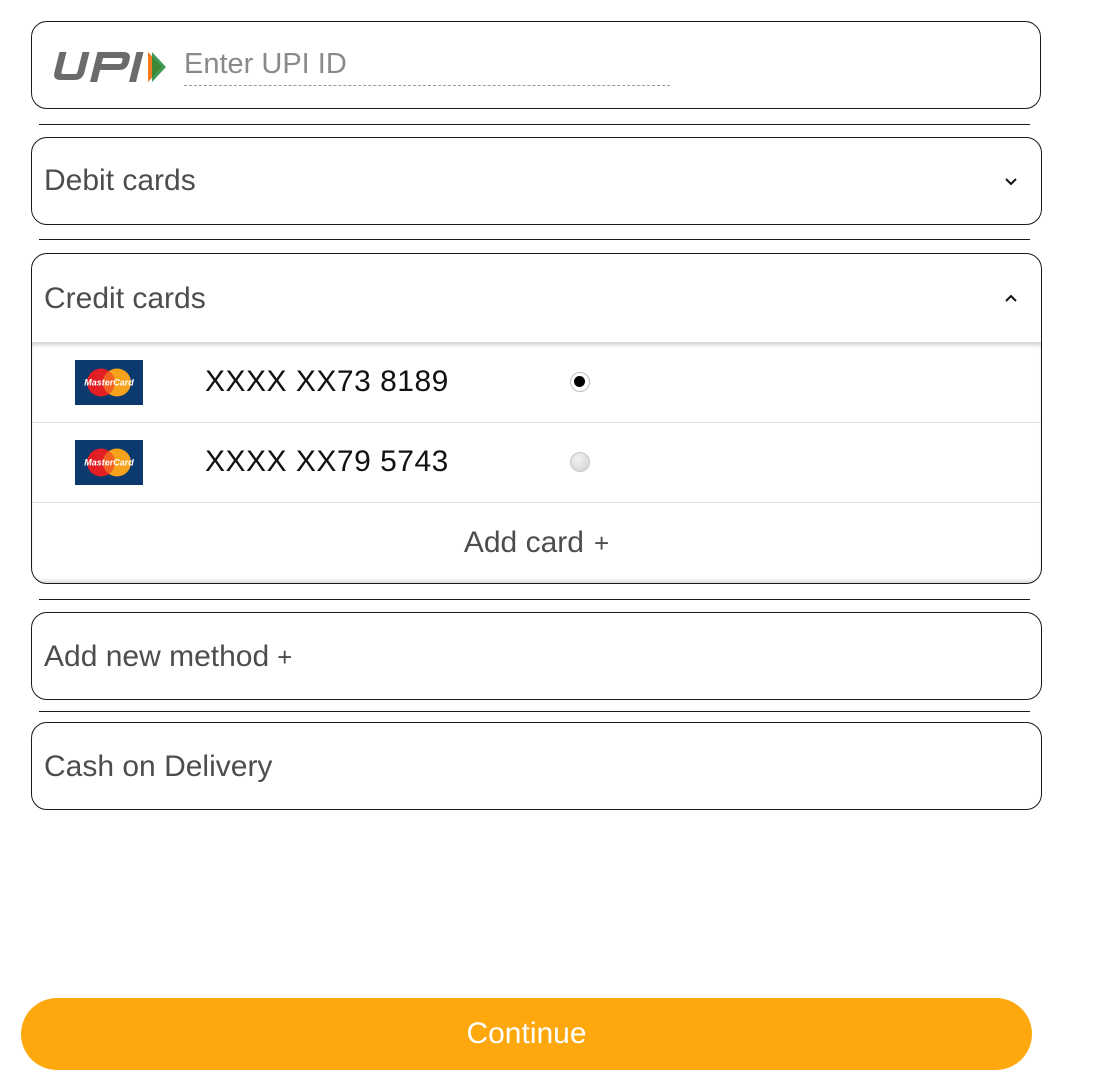 Image resolution: width=1095 pixels, height=1081 pixels. Describe the element at coordinates (536, 656) in the screenshot. I see `add-new-method-button: Add new method +` at that location.